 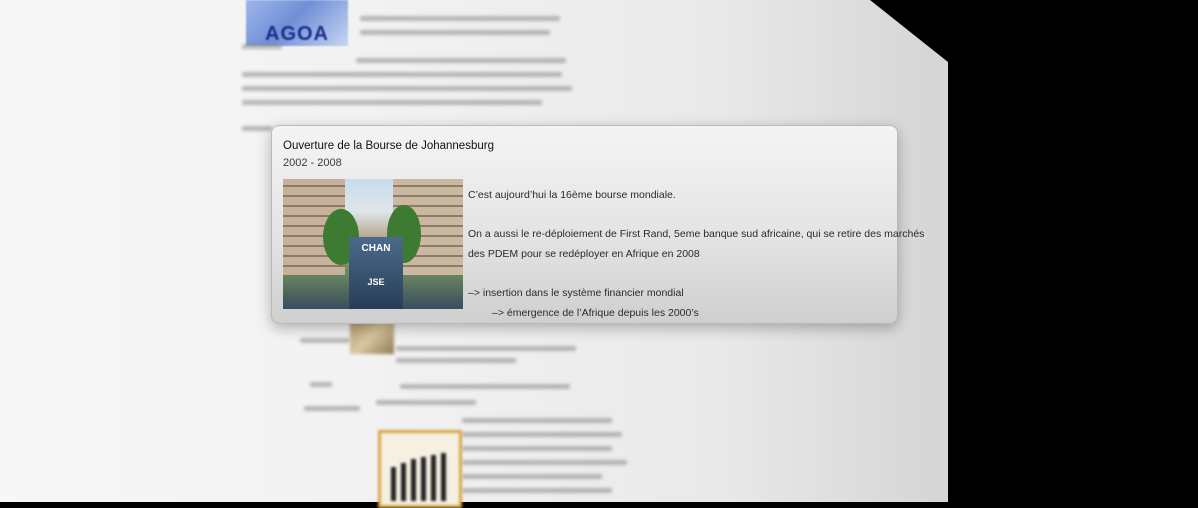 What do you see at coordinates (312, 163) in the screenshot?
I see `popup-date-range: 2002 - 2008` at bounding box center [312, 163].